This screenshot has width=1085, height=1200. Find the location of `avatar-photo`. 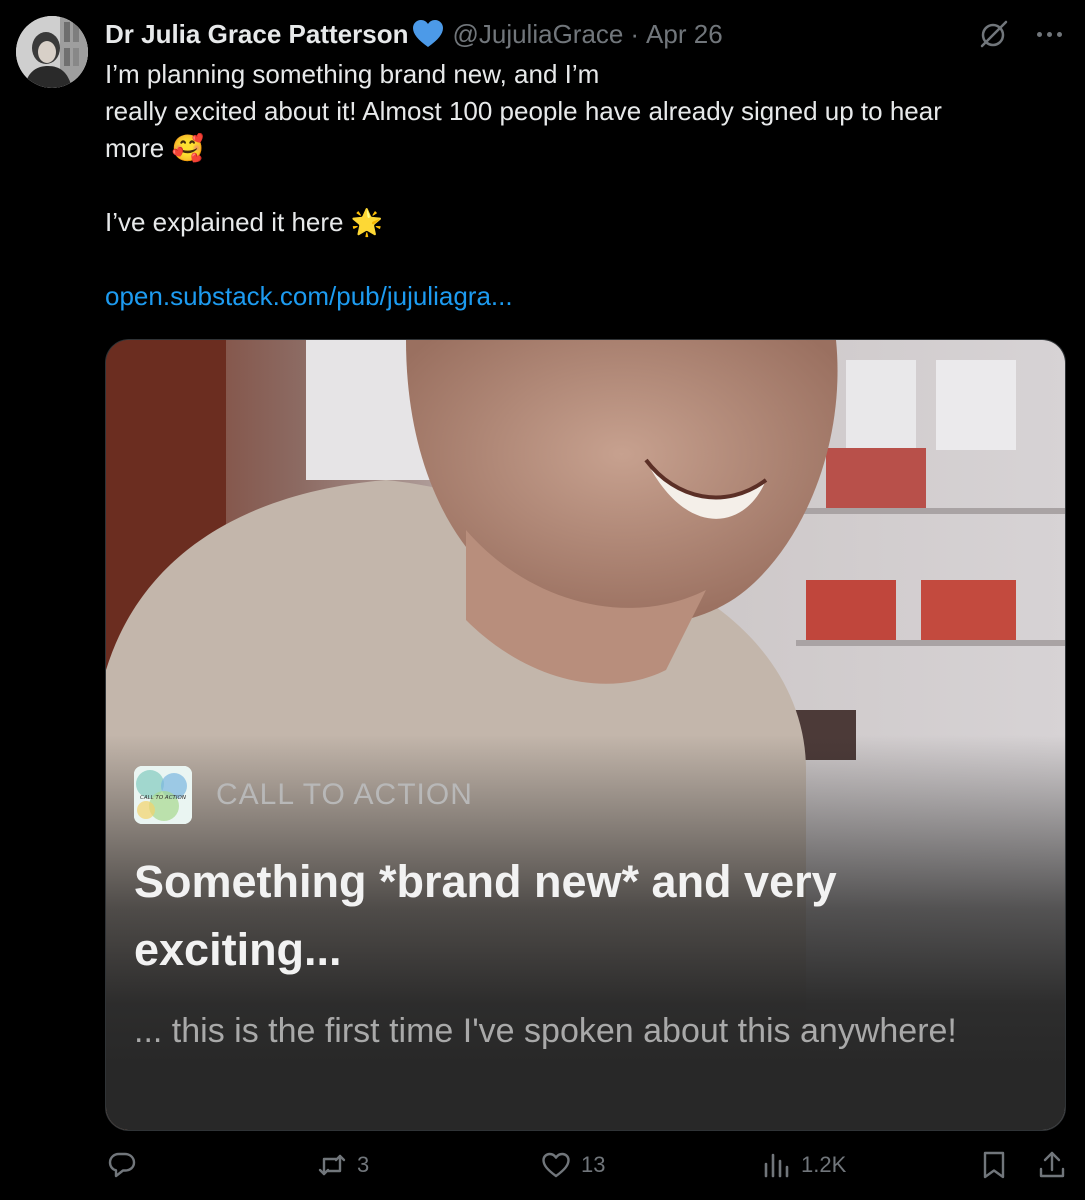

avatar-photo is located at coordinates (52, 52).